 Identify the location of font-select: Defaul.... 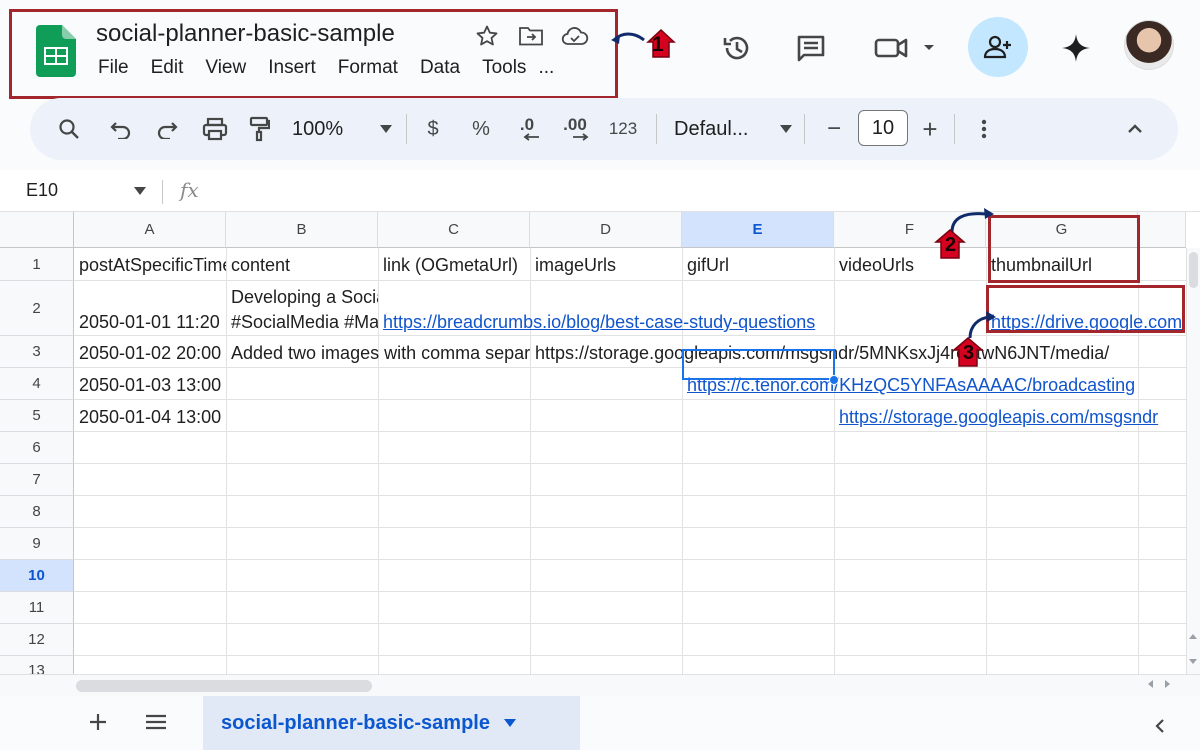
(733, 129).